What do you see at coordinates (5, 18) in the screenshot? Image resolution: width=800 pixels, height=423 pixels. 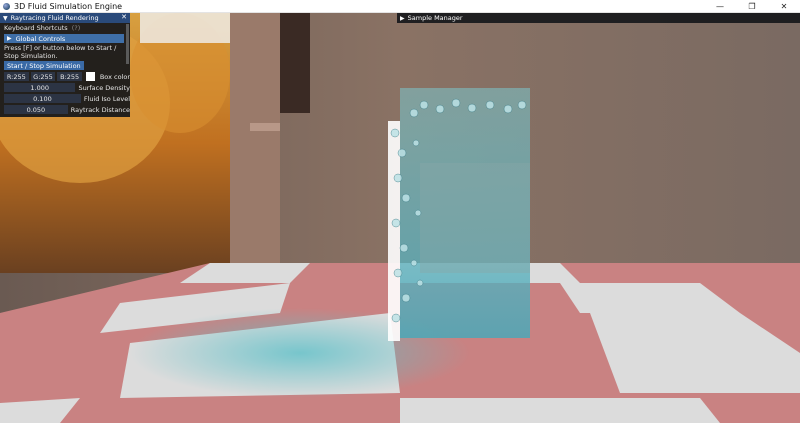 I see `collapse-triangle-icon: ▼` at bounding box center [5, 18].